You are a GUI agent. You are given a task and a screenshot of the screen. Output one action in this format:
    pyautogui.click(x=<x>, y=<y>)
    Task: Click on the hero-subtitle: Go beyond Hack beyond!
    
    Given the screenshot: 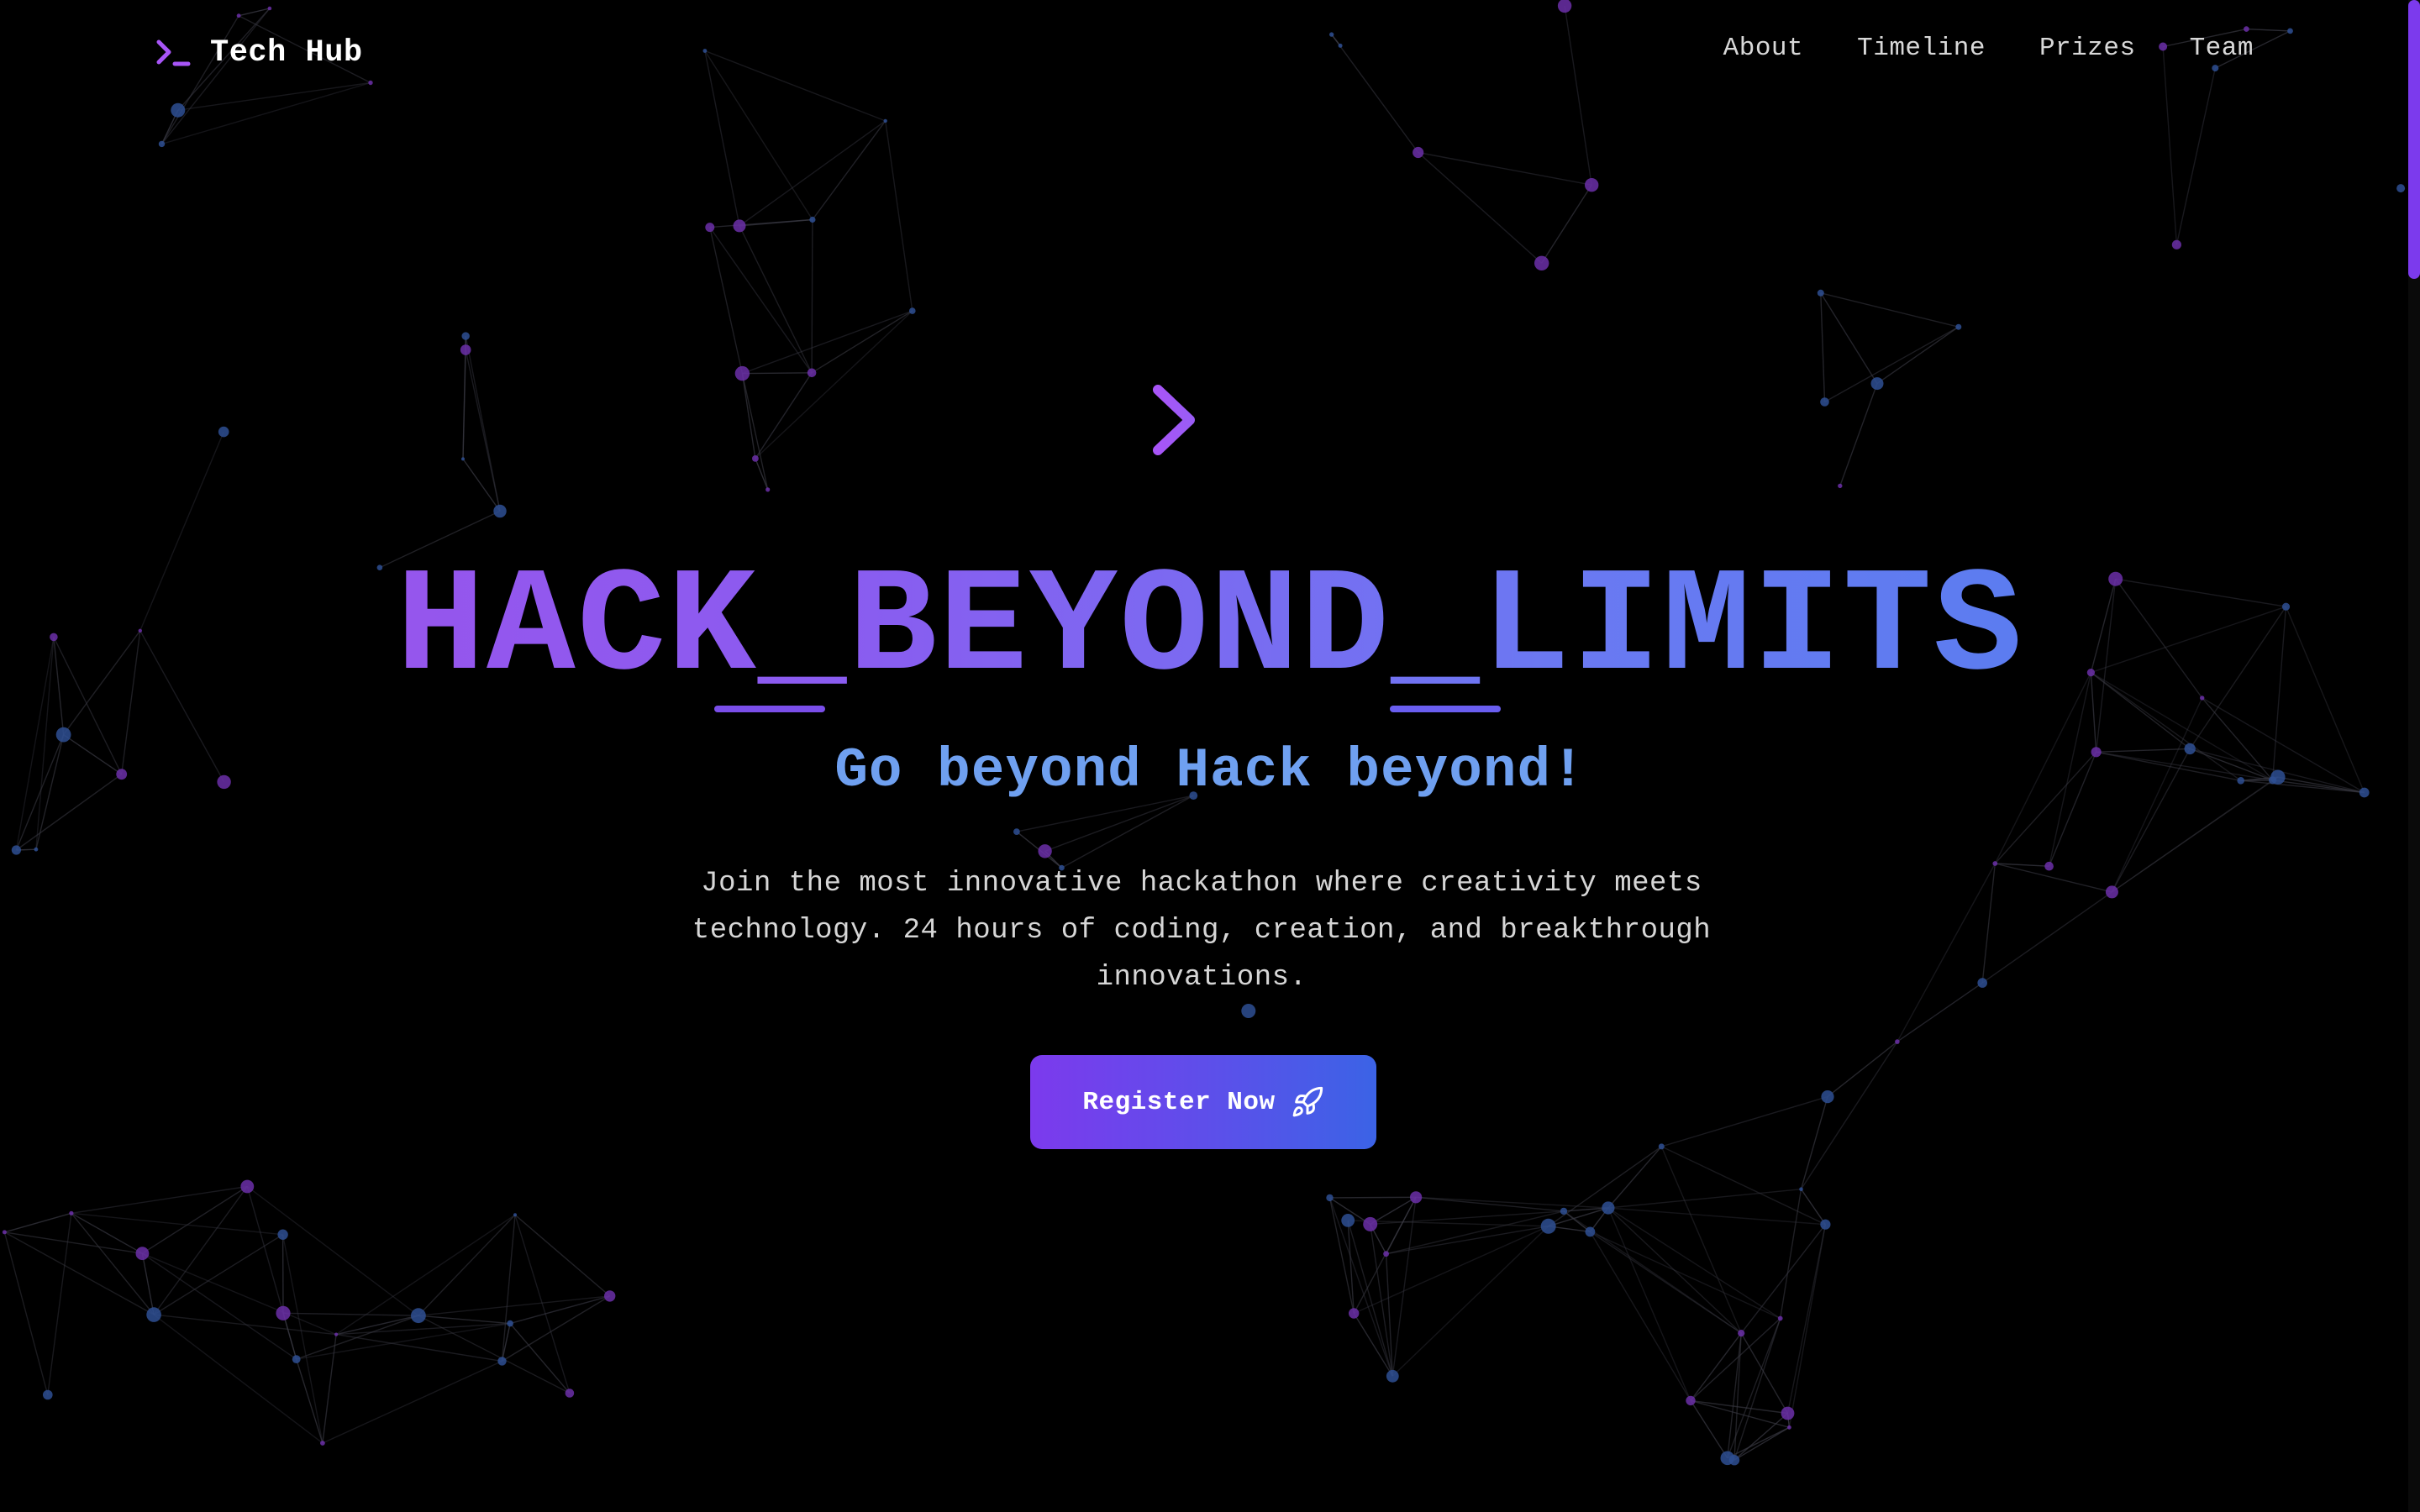 What is the action you would take?
    pyautogui.click(x=1210, y=770)
    